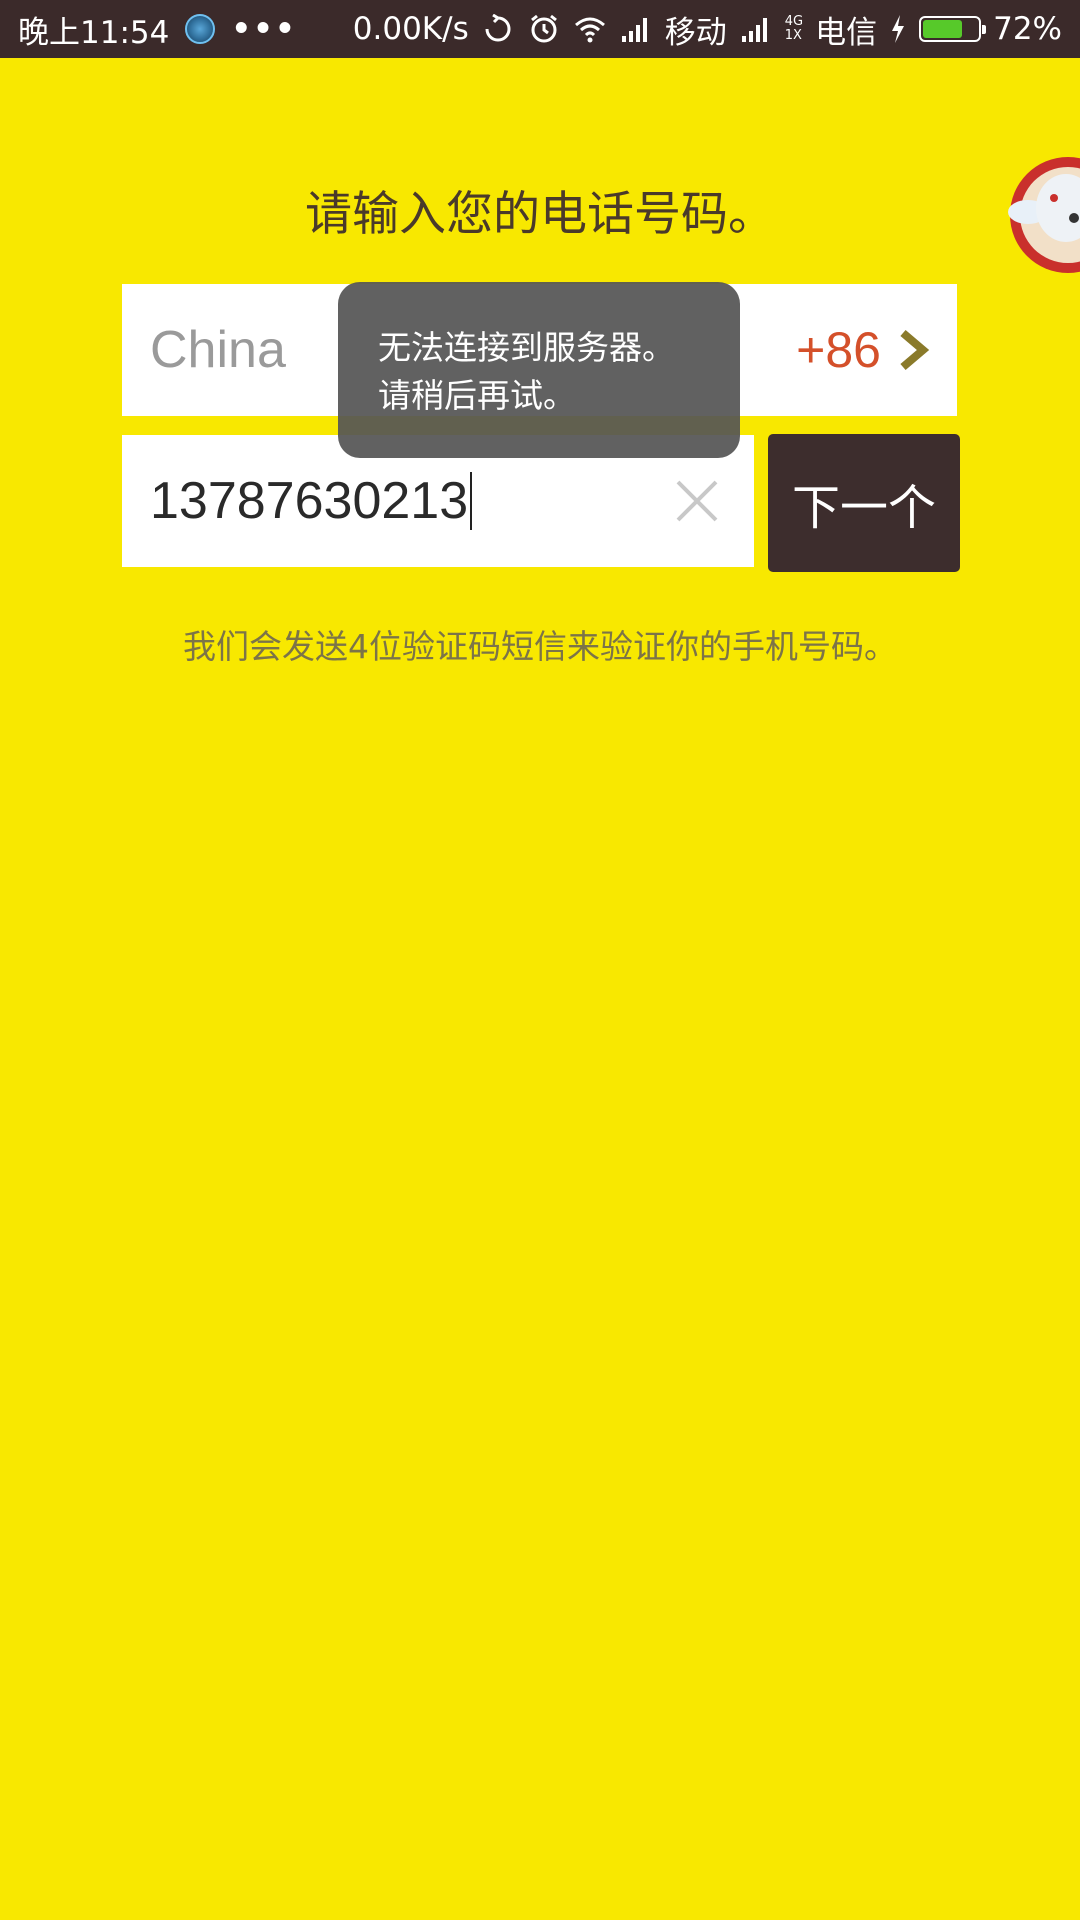  I want to click on status-bar: 晚上11:54 ••• 0.00K/s 移动 4G 1X 电信 72%, so click(540, 29).